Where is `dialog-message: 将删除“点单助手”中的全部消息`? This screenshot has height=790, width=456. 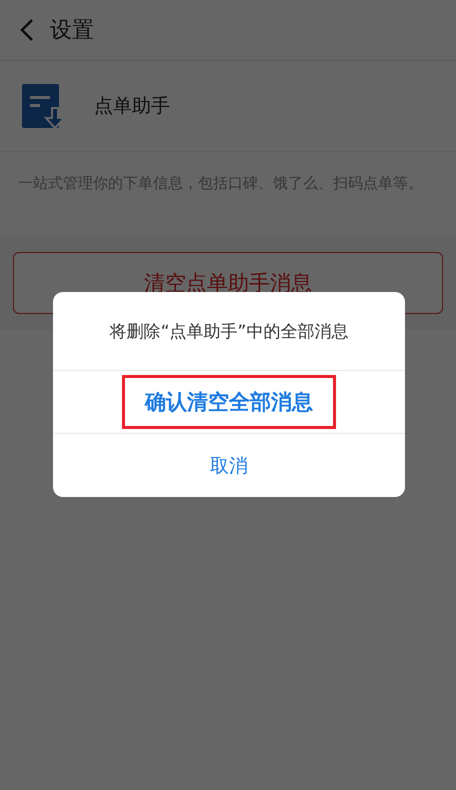 dialog-message: 将删除“点单助手”中的全部消息 is located at coordinates (229, 331).